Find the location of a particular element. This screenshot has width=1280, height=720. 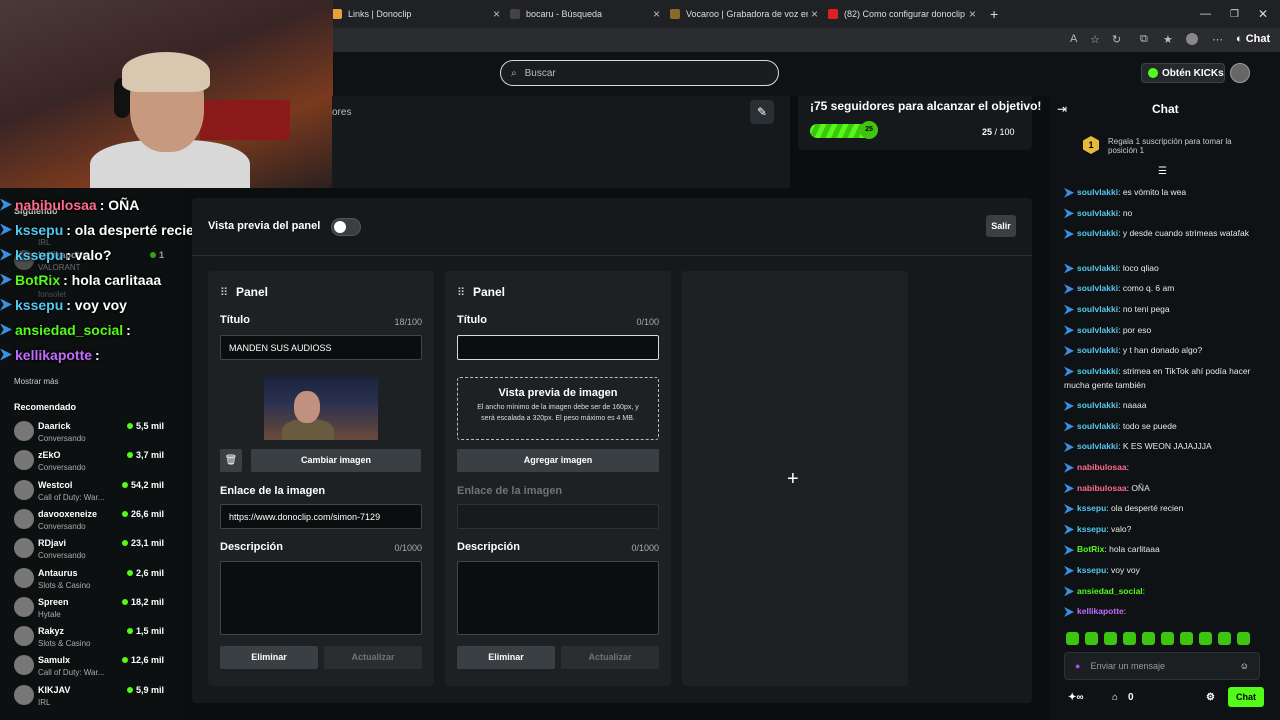

search-input: ⌕ Buscar is located at coordinates (639, 73).